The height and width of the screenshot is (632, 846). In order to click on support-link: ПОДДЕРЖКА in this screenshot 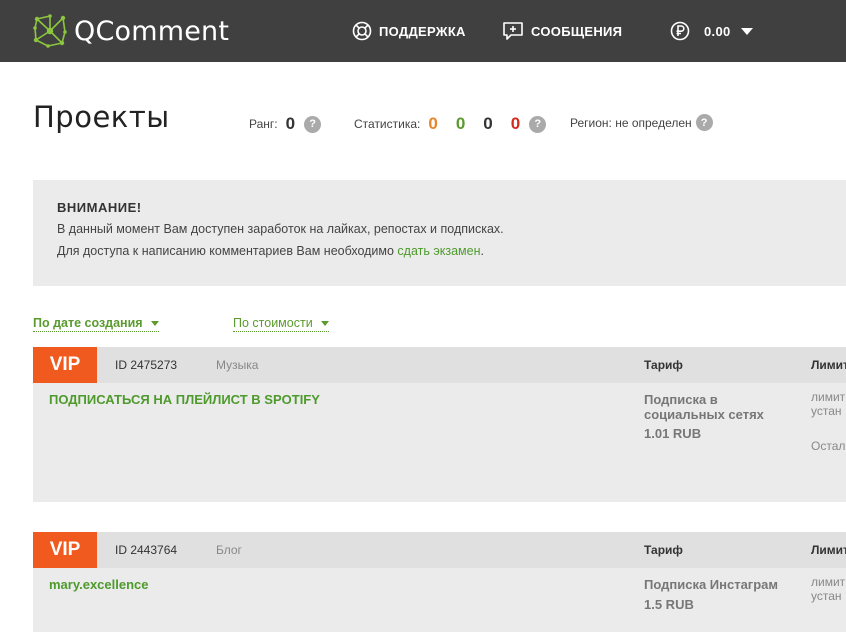, I will do `click(409, 31)`.